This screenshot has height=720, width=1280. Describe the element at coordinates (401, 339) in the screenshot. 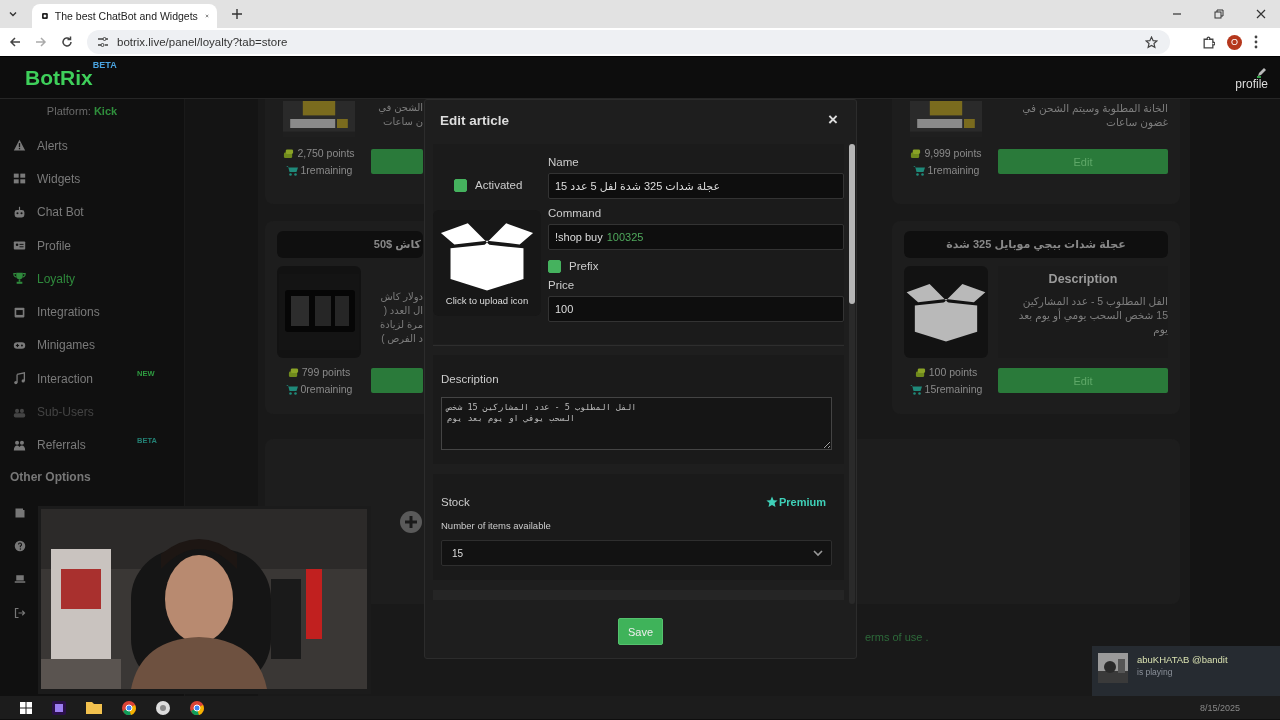

I see `description-text: د الفرص )` at that location.